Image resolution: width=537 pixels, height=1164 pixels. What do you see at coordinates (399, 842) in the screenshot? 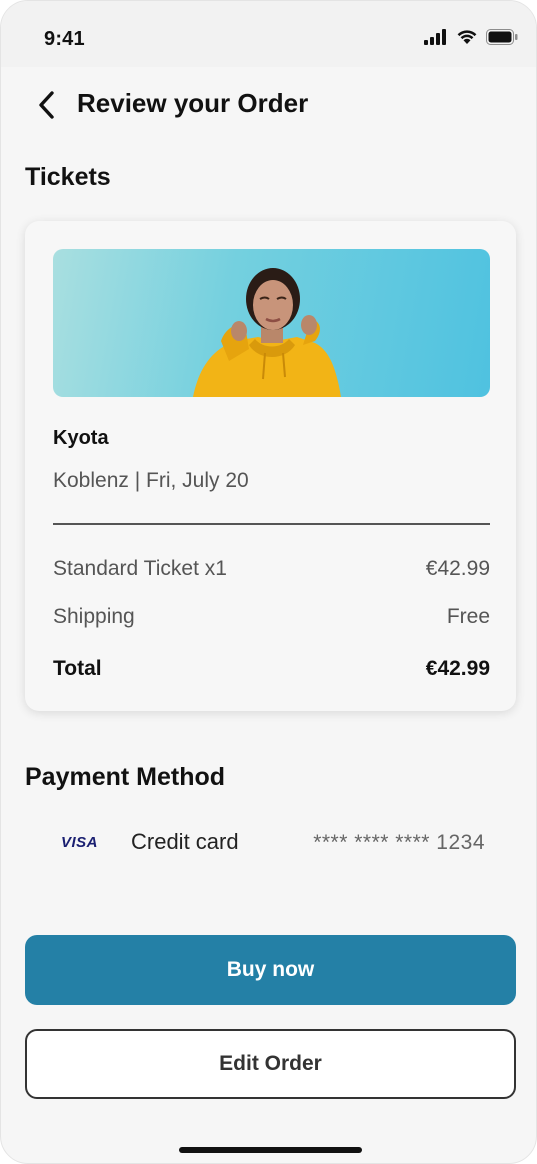
I see `masked-card-number: **** **** **** 1234` at bounding box center [399, 842].